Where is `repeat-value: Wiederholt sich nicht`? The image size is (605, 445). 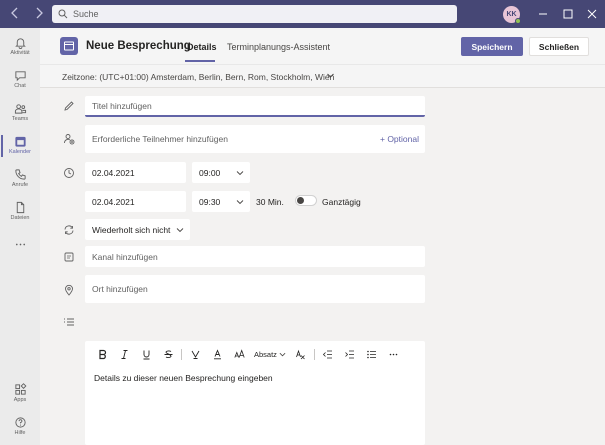 repeat-value: Wiederholt sich nicht is located at coordinates (131, 230).